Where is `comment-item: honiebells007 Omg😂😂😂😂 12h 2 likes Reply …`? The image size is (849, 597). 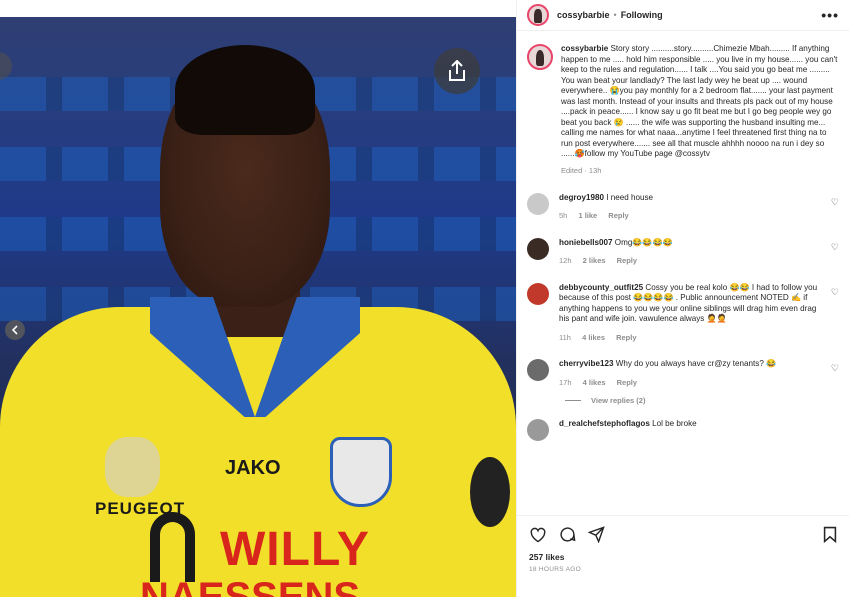 comment-item: honiebells007 Omg😂😂😂😂 12h 2 likes Reply … is located at coordinates (683, 252).